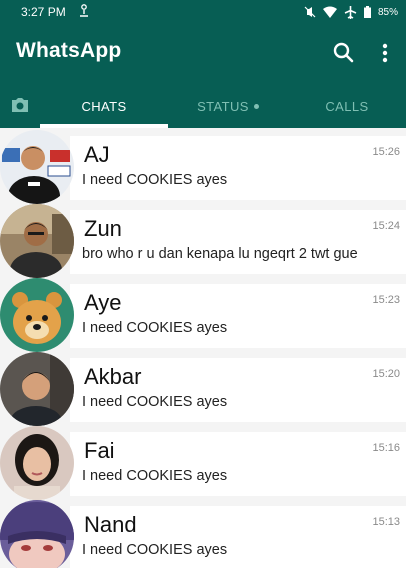 Image resolution: width=406 pixels, height=568 pixels. I want to click on message-time: 15:20, so click(386, 374).